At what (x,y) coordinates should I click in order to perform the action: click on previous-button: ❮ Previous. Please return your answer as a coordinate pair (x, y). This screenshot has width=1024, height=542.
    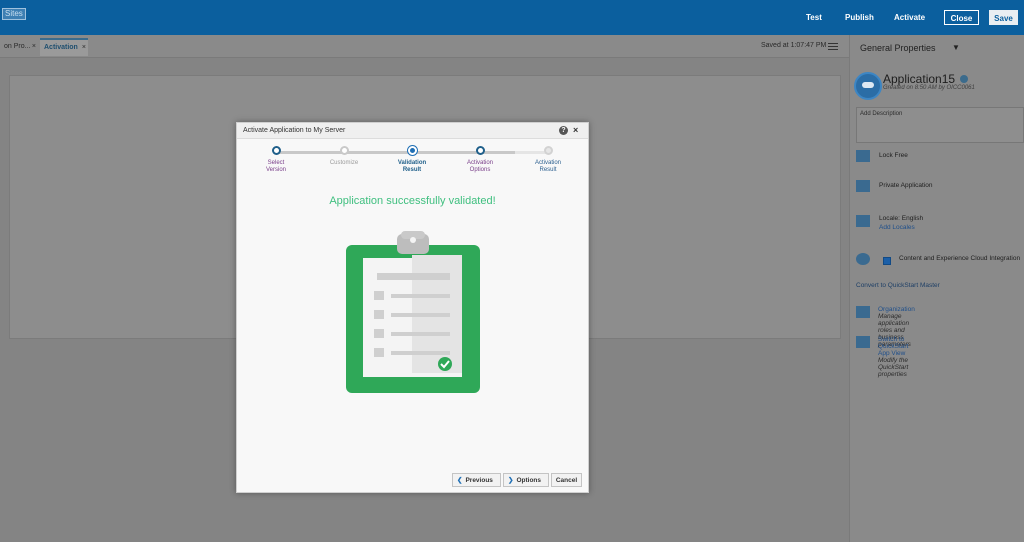
    Looking at the image, I should click on (476, 480).